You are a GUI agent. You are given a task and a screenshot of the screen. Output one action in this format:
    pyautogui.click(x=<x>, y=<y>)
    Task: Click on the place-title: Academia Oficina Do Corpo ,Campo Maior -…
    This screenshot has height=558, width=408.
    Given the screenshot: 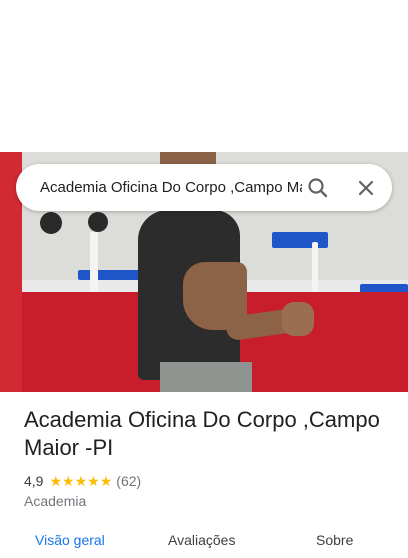 What is the action you would take?
    pyautogui.click(x=202, y=433)
    